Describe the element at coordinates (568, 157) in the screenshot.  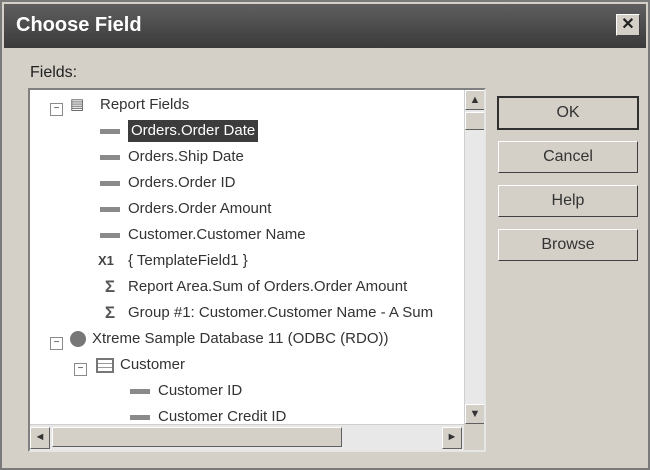
I see `cancel-button: Cancel` at that location.